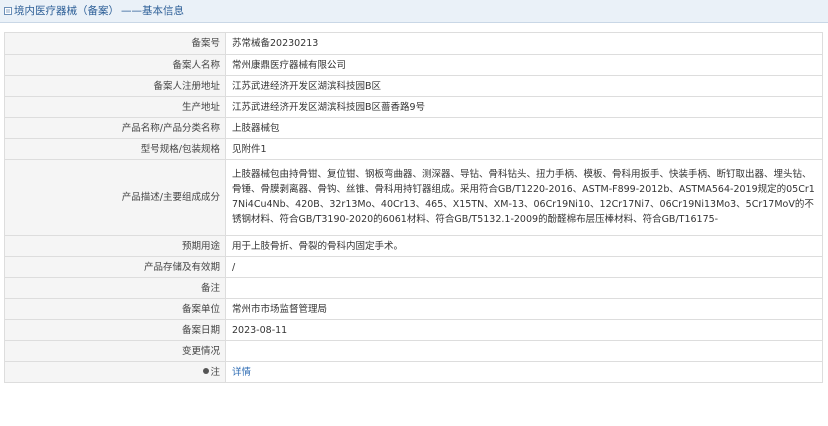  What do you see at coordinates (66, 11) in the screenshot?
I see `page-title: 境内医疗器械（备案）` at bounding box center [66, 11].